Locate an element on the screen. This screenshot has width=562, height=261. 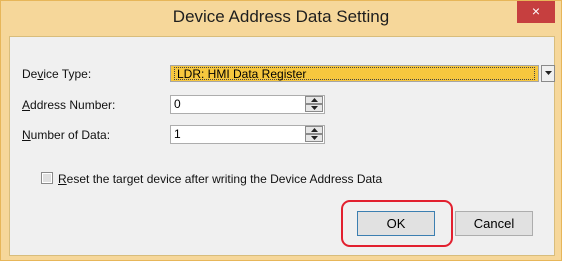
number-of-data-decrement is located at coordinates (314, 138).